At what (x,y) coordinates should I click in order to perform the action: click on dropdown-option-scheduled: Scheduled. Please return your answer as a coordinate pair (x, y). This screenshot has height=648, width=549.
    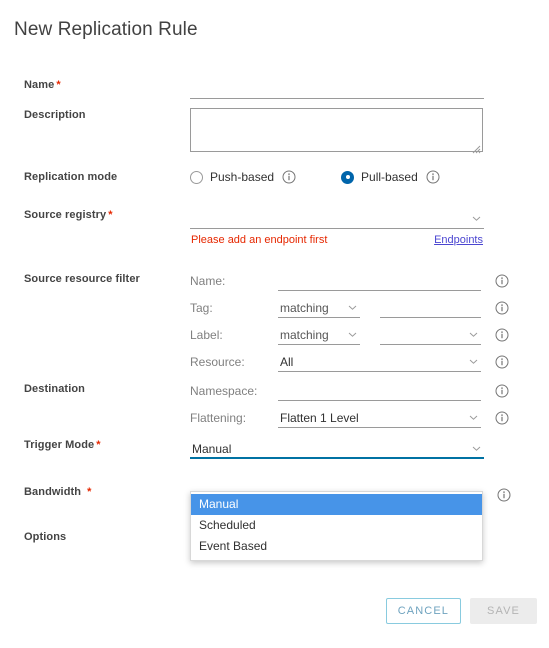
    Looking at the image, I should click on (336, 525).